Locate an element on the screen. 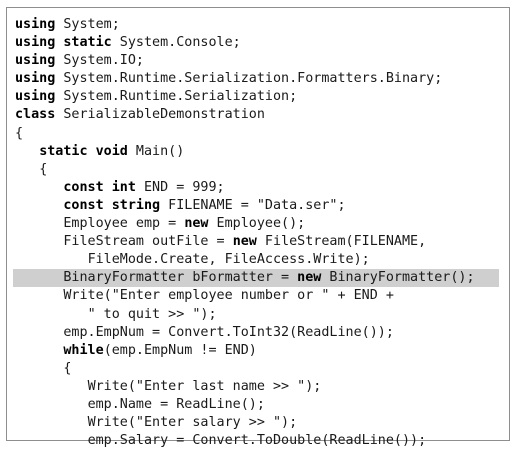 The image size is (529, 453). code-line: emp.Name = ReadLine(); is located at coordinates (260, 405).